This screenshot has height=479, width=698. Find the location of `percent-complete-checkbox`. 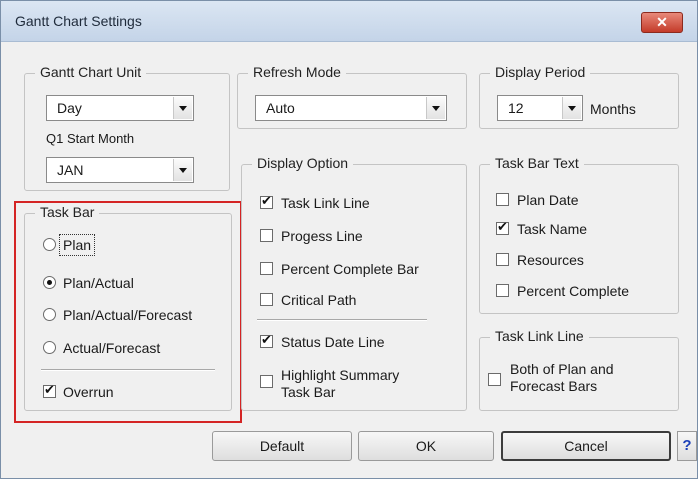

percent-complete-checkbox is located at coordinates (502, 290).